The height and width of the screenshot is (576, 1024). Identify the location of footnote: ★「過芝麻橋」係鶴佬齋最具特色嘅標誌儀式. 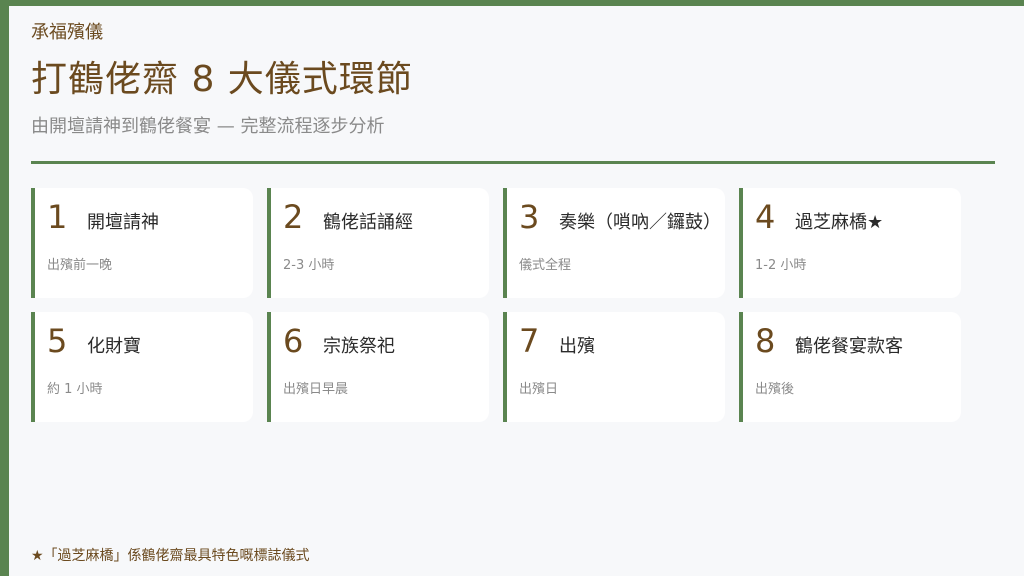
(170, 556).